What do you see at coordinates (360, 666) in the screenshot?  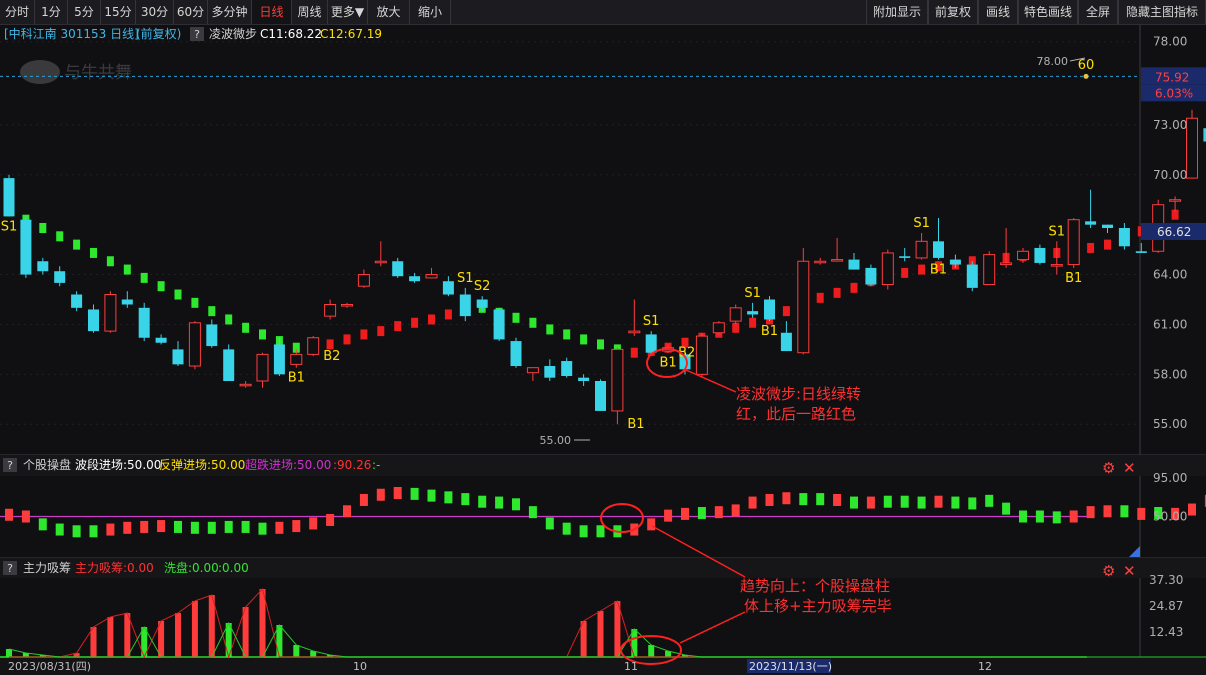 I see `date-oct: 10` at bounding box center [360, 666].